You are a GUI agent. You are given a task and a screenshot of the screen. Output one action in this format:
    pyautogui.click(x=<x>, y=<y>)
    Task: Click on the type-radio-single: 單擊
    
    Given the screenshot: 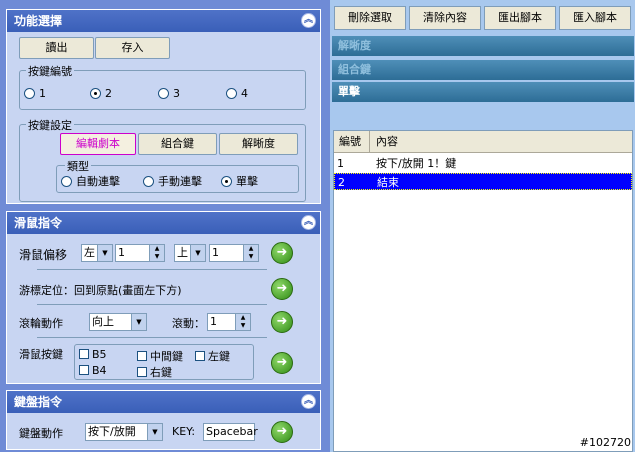 What is the action you would take?
    pyautogui.click(x=239, y=181)
    